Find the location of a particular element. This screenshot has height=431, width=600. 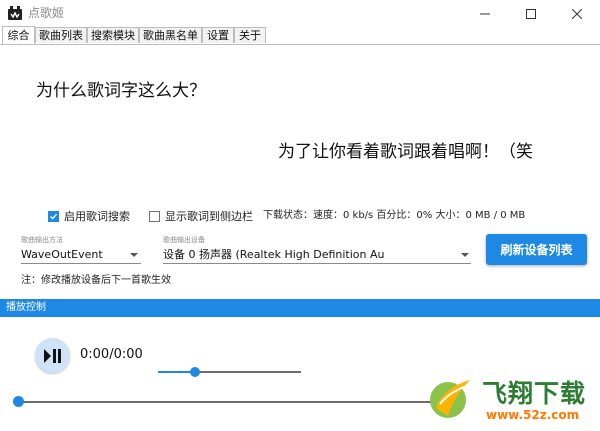

show-lyric-side-label: 显示歌词到侧边栏 is located at coordinates (209, 216).